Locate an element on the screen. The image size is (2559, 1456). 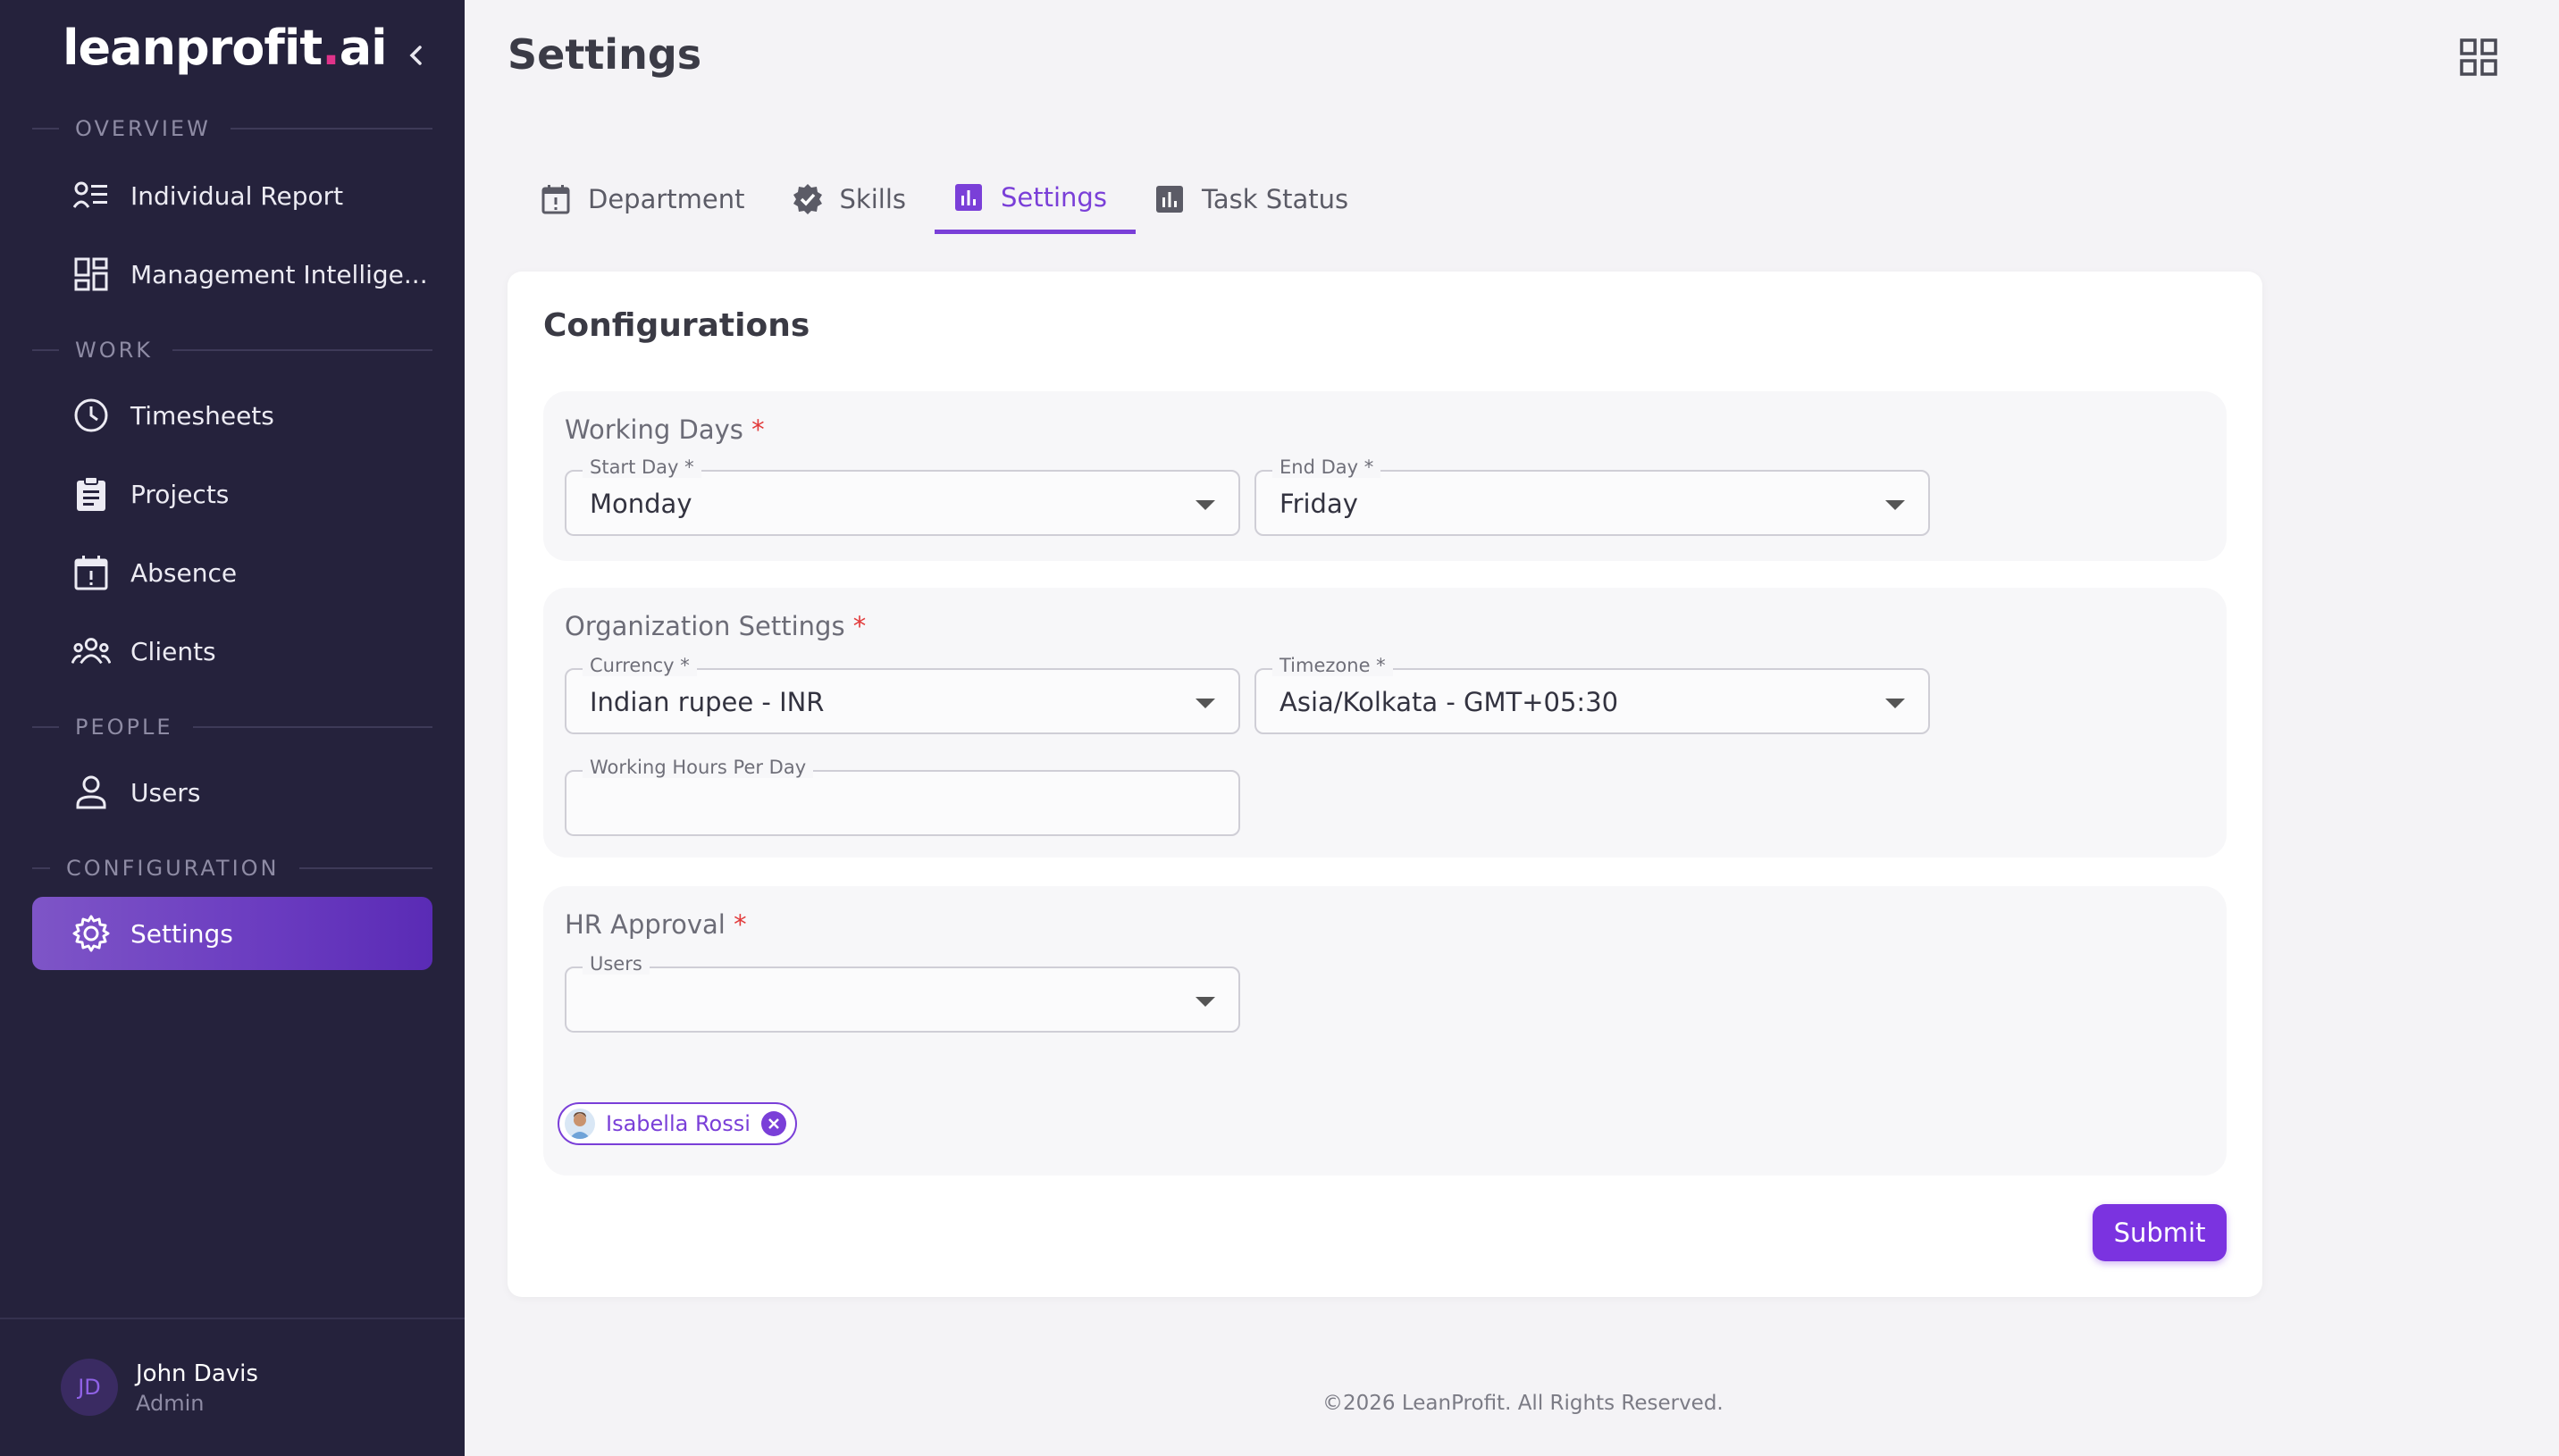
calendar-icon is located at coordinates (91, 572).